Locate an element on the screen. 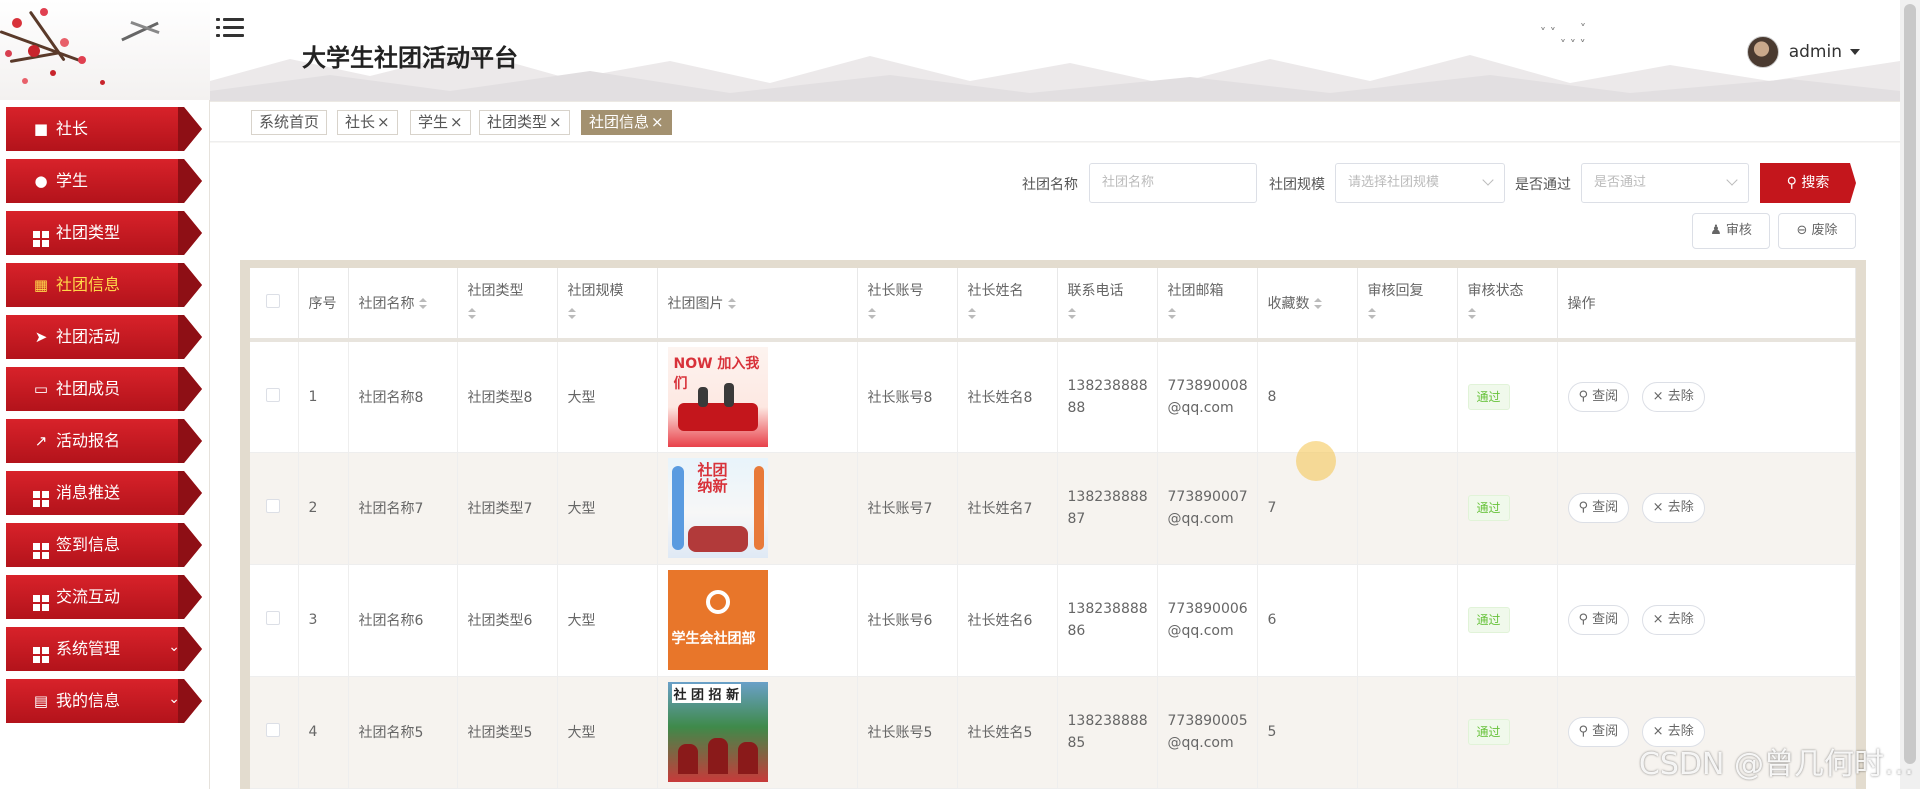 This screenshot has width=1920, height=789. select-all-checkbox-cell is located at coordinates (274, 304).